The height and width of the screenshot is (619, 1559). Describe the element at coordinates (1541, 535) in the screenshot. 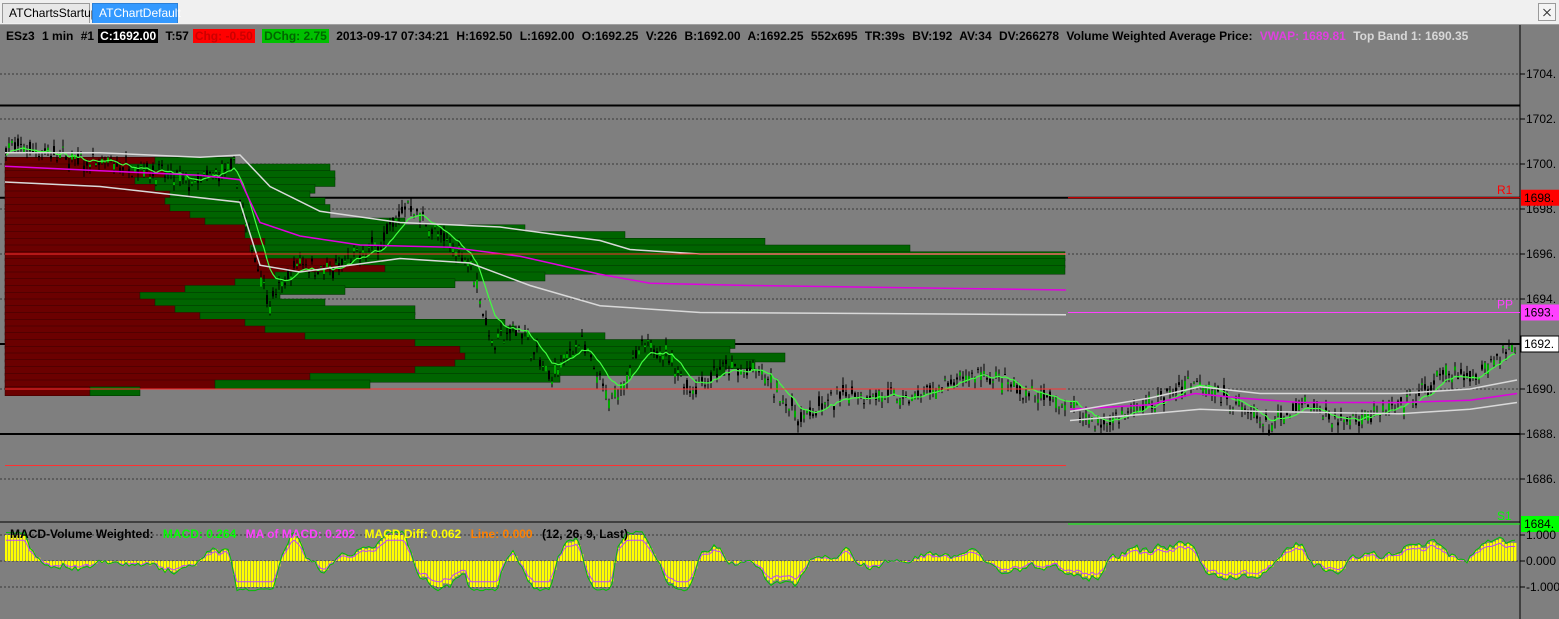

I see `macd-tick-label: 1.000` at that location.